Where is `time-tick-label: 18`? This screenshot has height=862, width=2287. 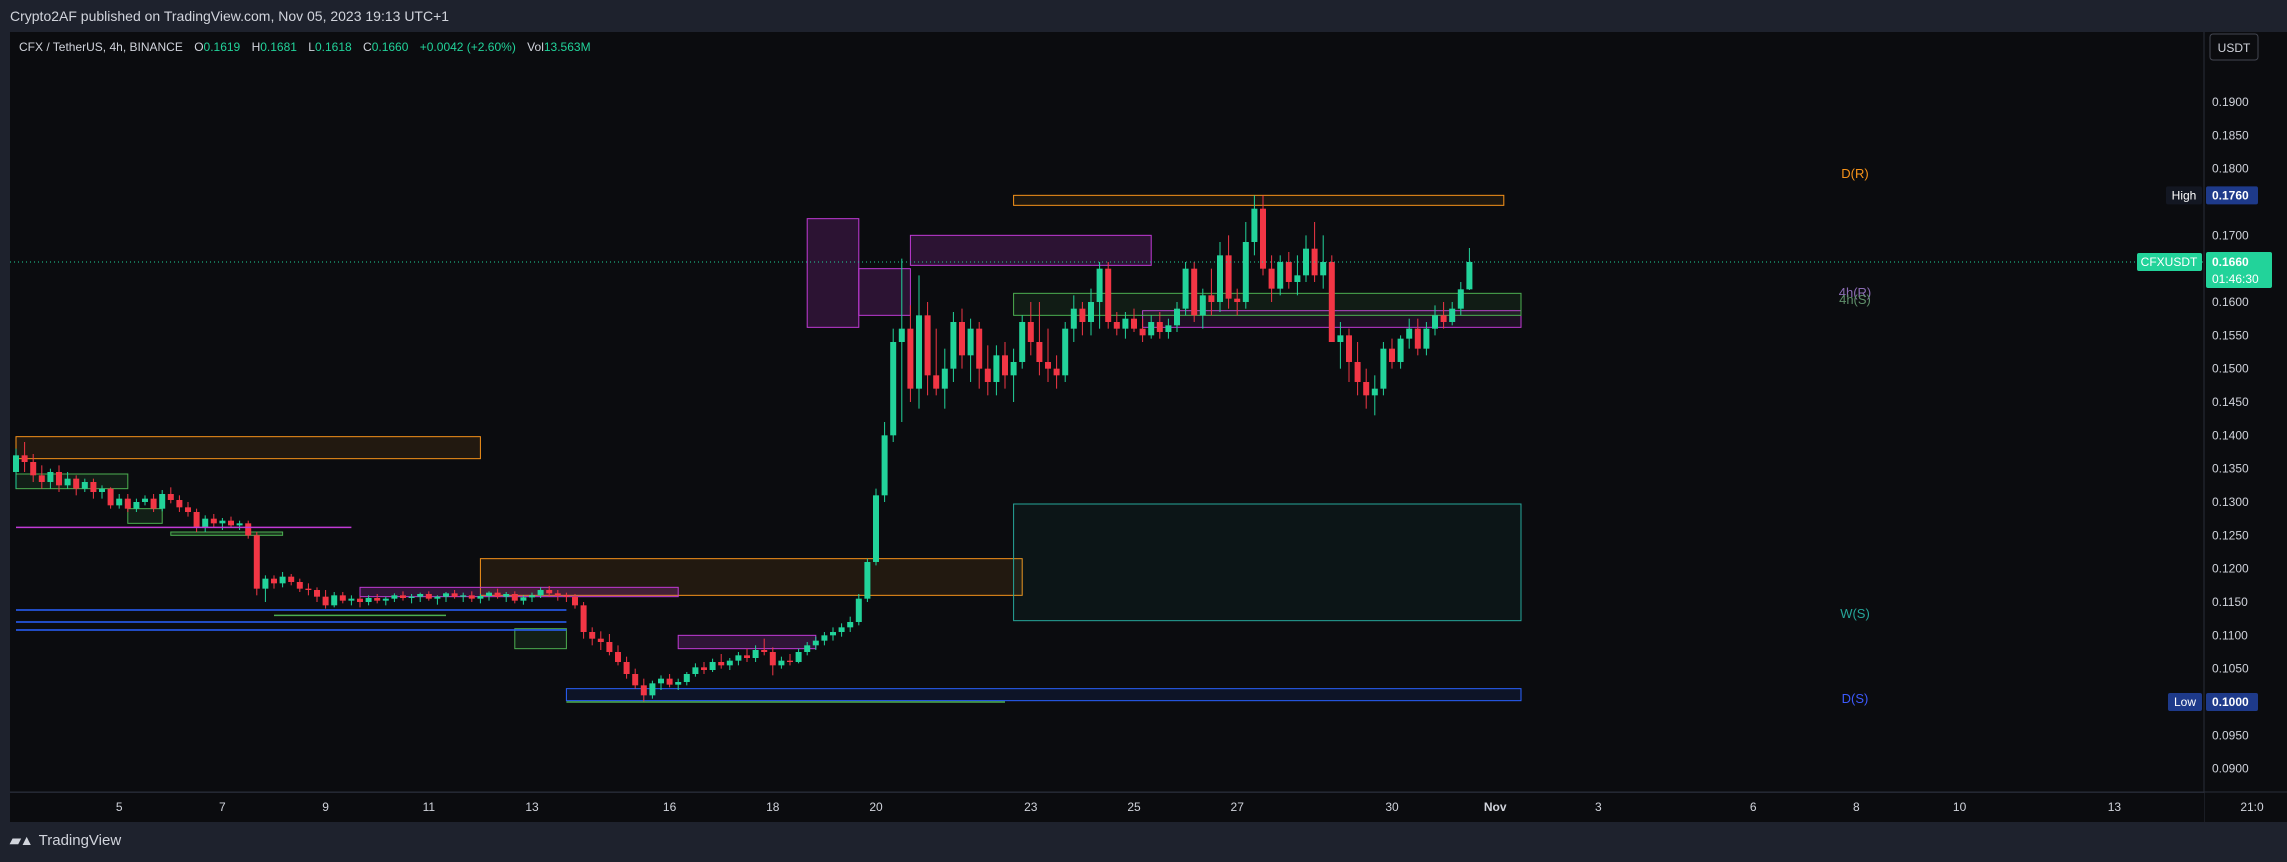 time-tick-label: 18 is located at coordinates (773, 807).